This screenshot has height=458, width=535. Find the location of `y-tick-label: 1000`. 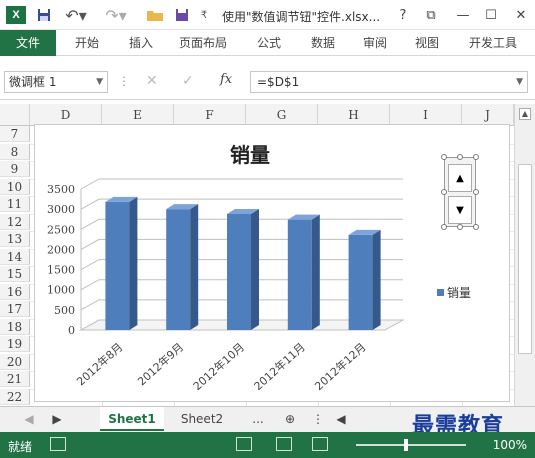

y-tick-label: 1000 is located at coordinates (61, 290).